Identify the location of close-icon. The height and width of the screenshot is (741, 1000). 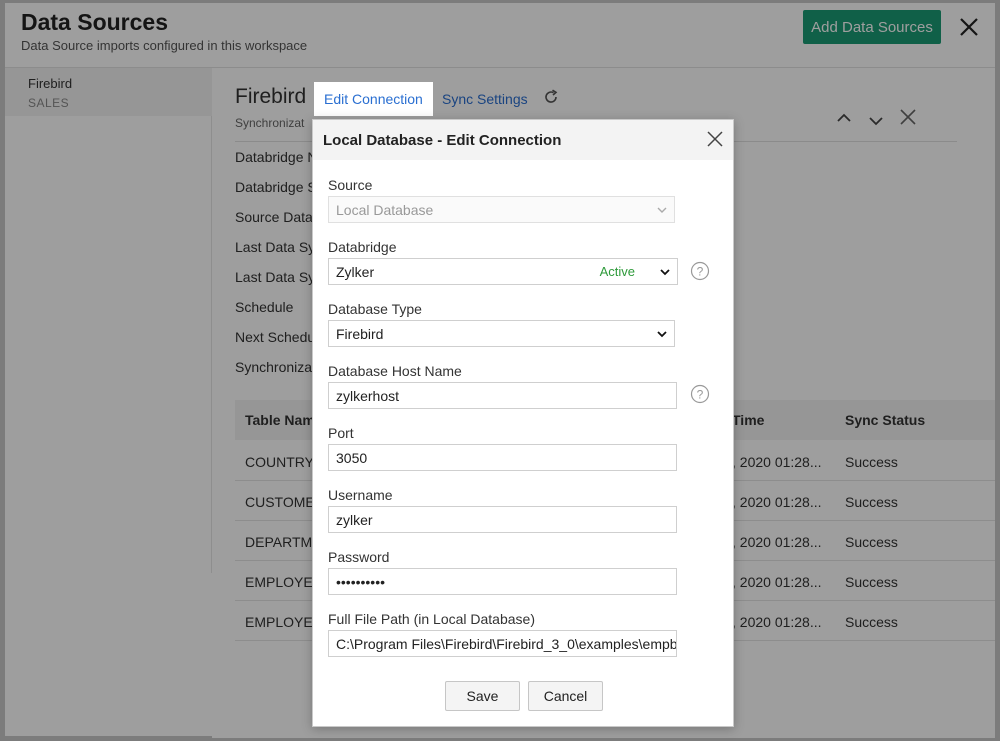
(715, 139).